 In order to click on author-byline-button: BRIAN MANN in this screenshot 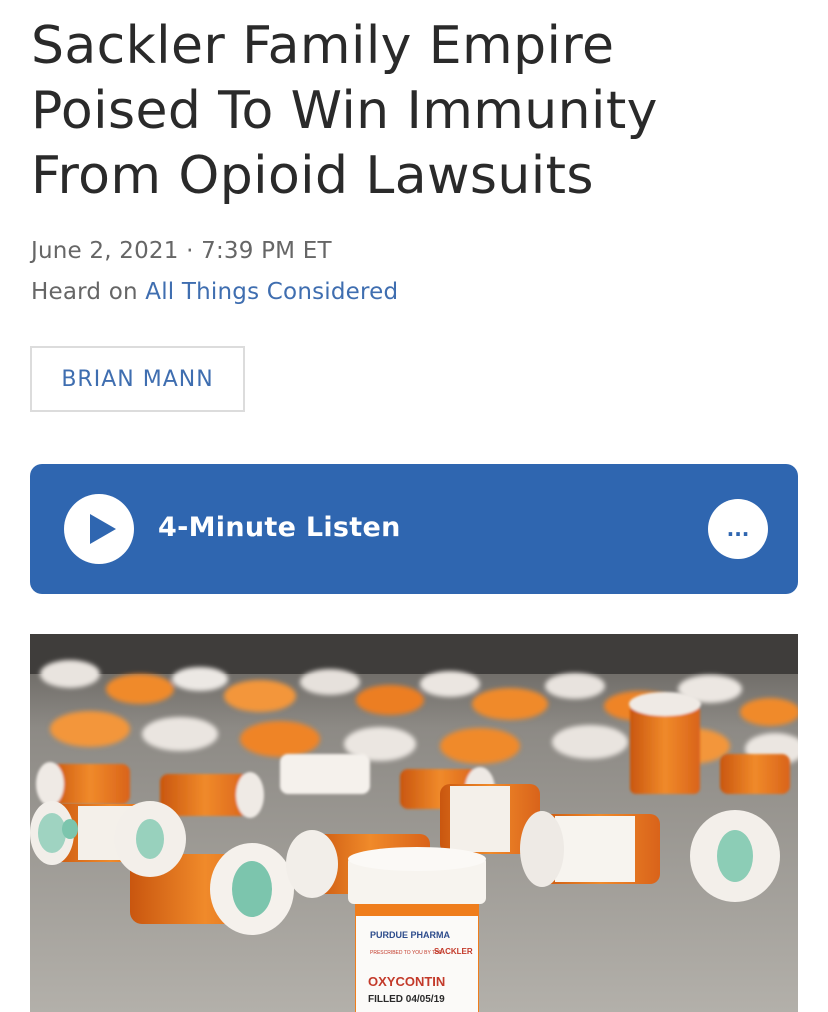, I will do `click(137, 379)`.